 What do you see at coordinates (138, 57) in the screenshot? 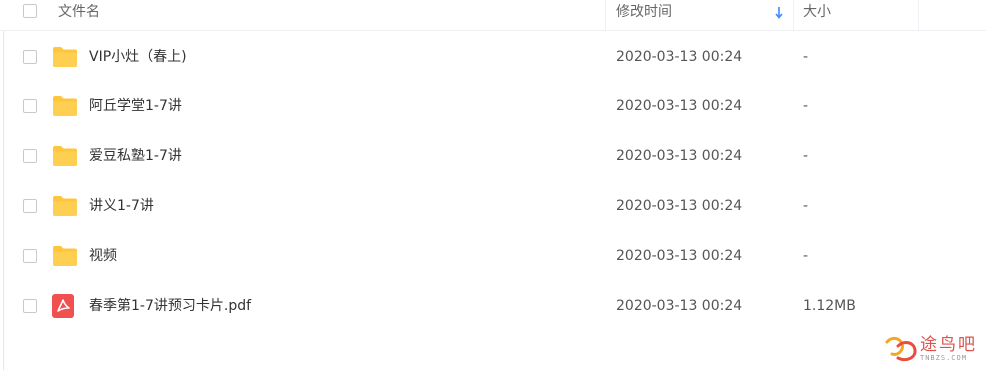
I see `file-name: VIP小灶（春上)` at bounding box center [138, 57].